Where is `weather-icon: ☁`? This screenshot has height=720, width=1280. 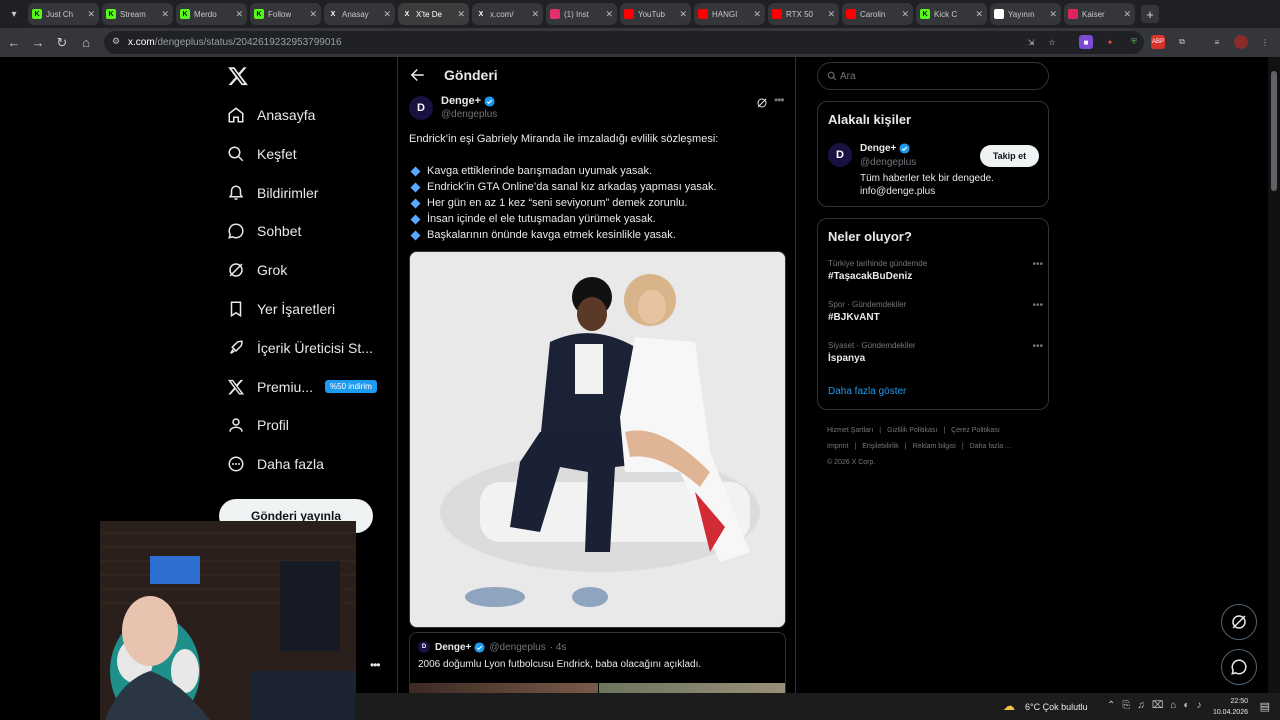 weather-icon: ☁ is located at coordinates (1009, 706).